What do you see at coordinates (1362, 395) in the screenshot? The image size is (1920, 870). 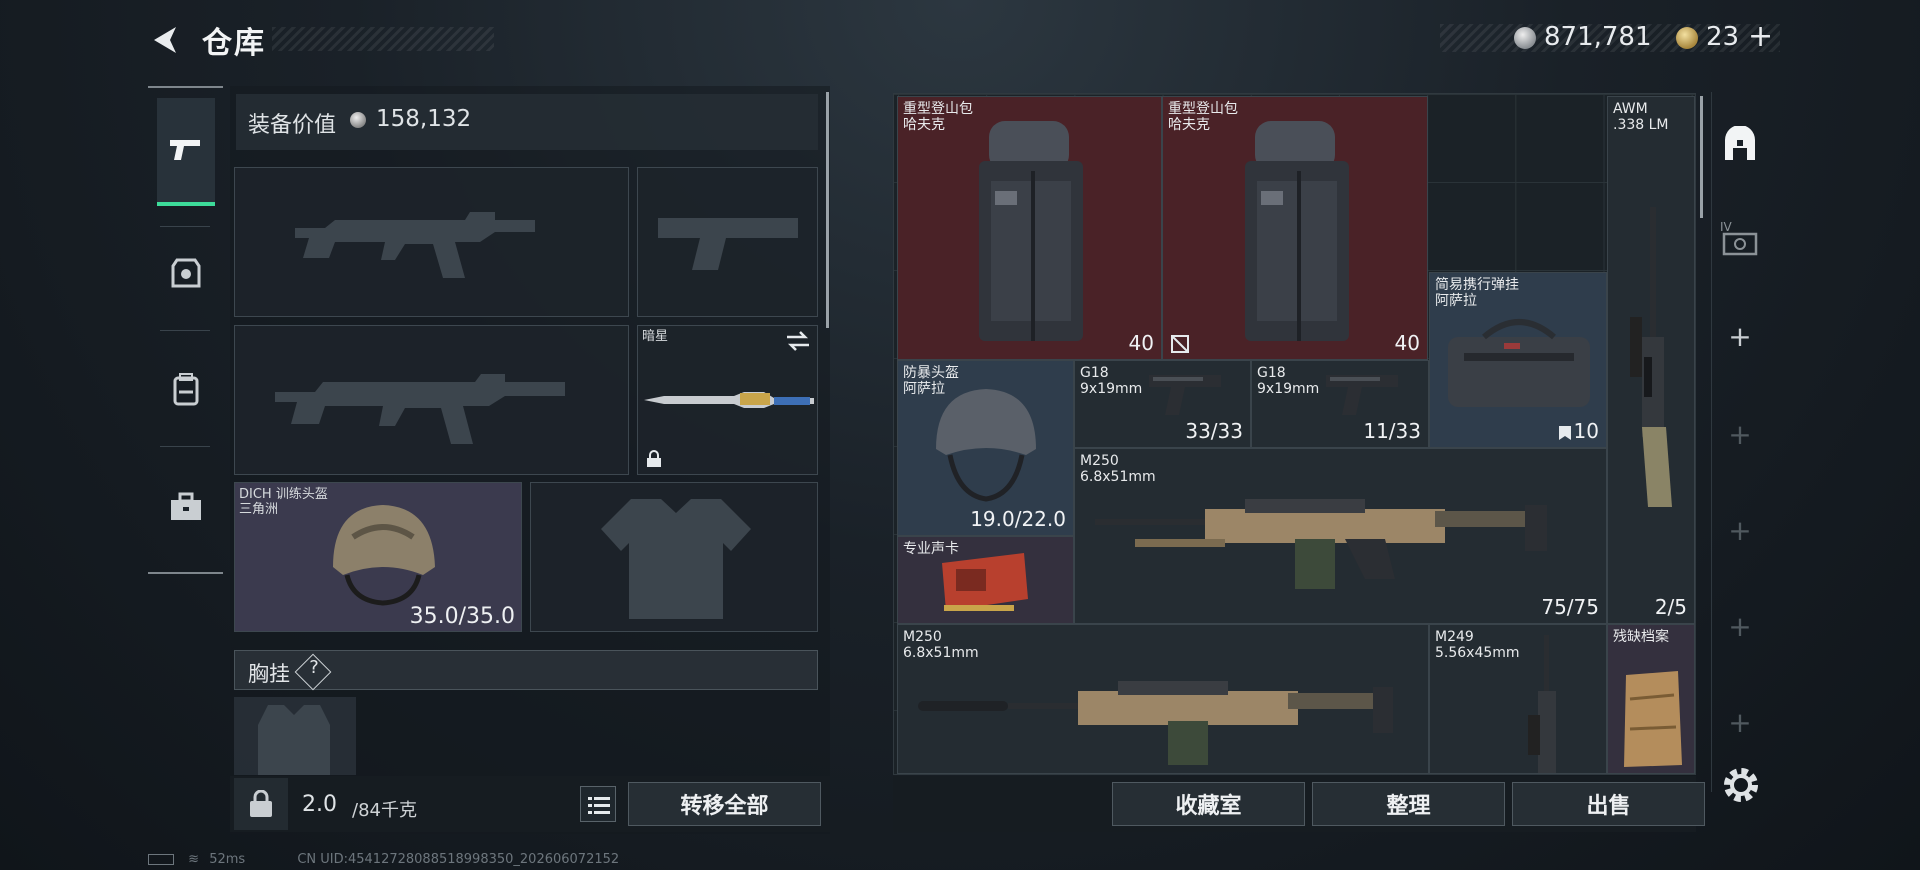 I see `pistol-image` at bounding box center [1362, 395].